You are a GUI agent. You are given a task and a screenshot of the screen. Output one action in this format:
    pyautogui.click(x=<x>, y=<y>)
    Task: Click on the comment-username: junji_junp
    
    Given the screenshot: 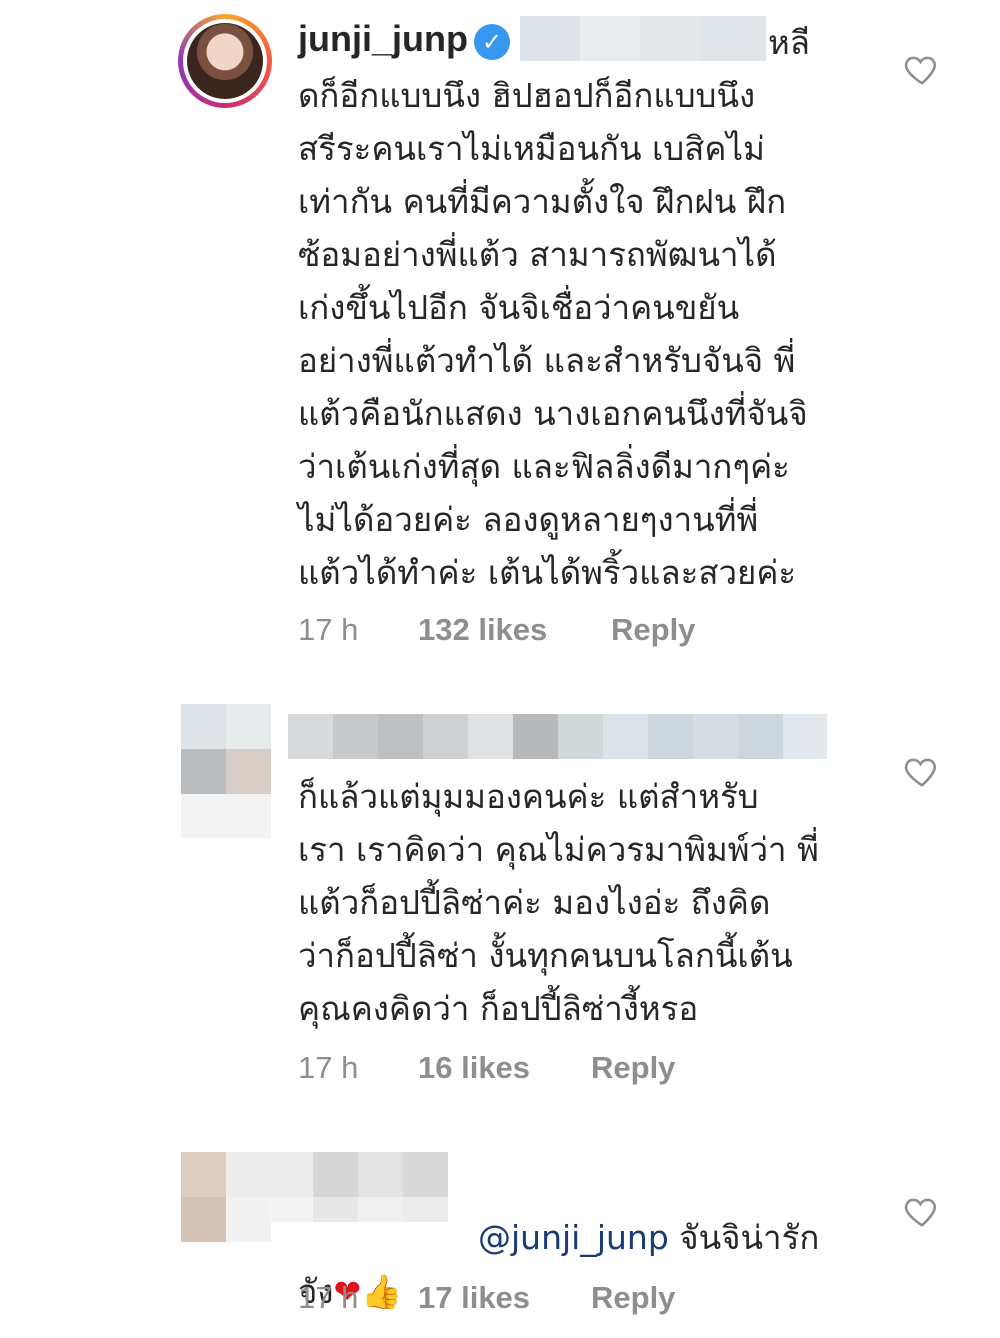 What is the action you would take?
    pyautogui.click(x=383, y=39)
    